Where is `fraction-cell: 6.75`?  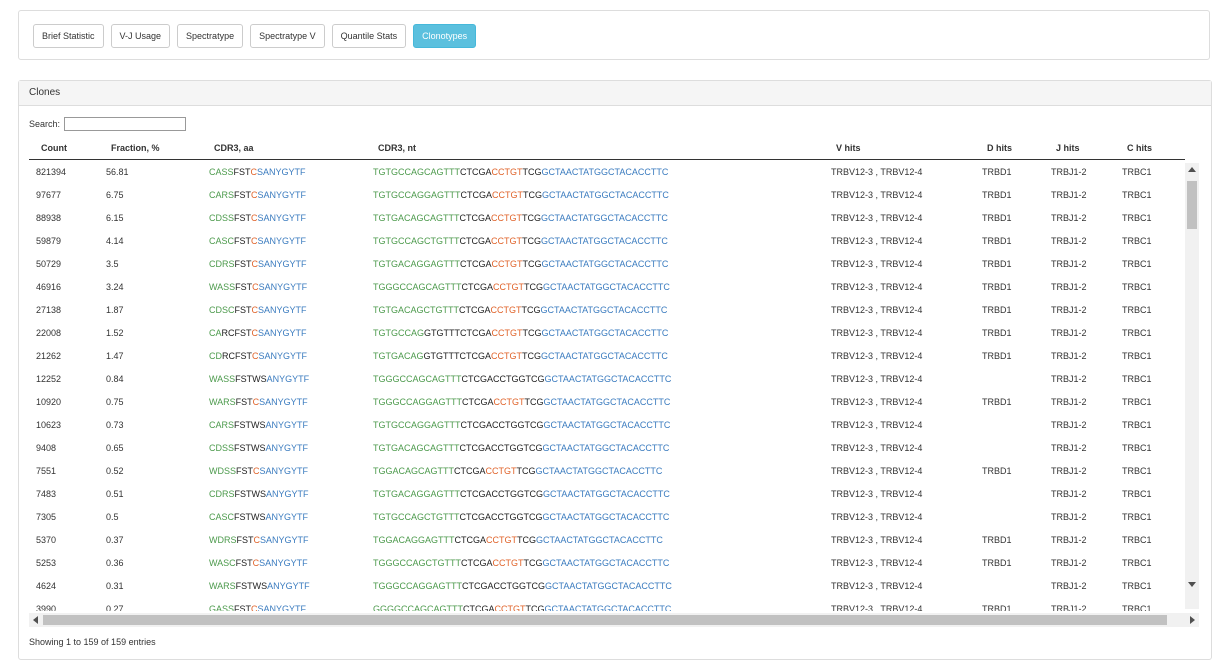 fraction-cell: 6.75 is located at coordinates (115, 195).